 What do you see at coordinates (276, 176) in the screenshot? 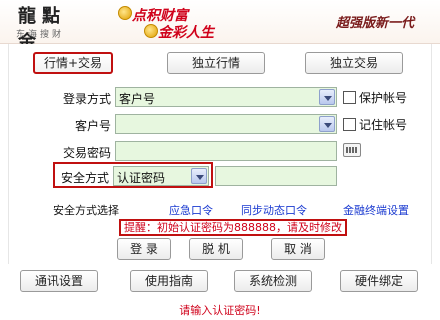
I see `security-code-input` at bounding box center [276, 176].